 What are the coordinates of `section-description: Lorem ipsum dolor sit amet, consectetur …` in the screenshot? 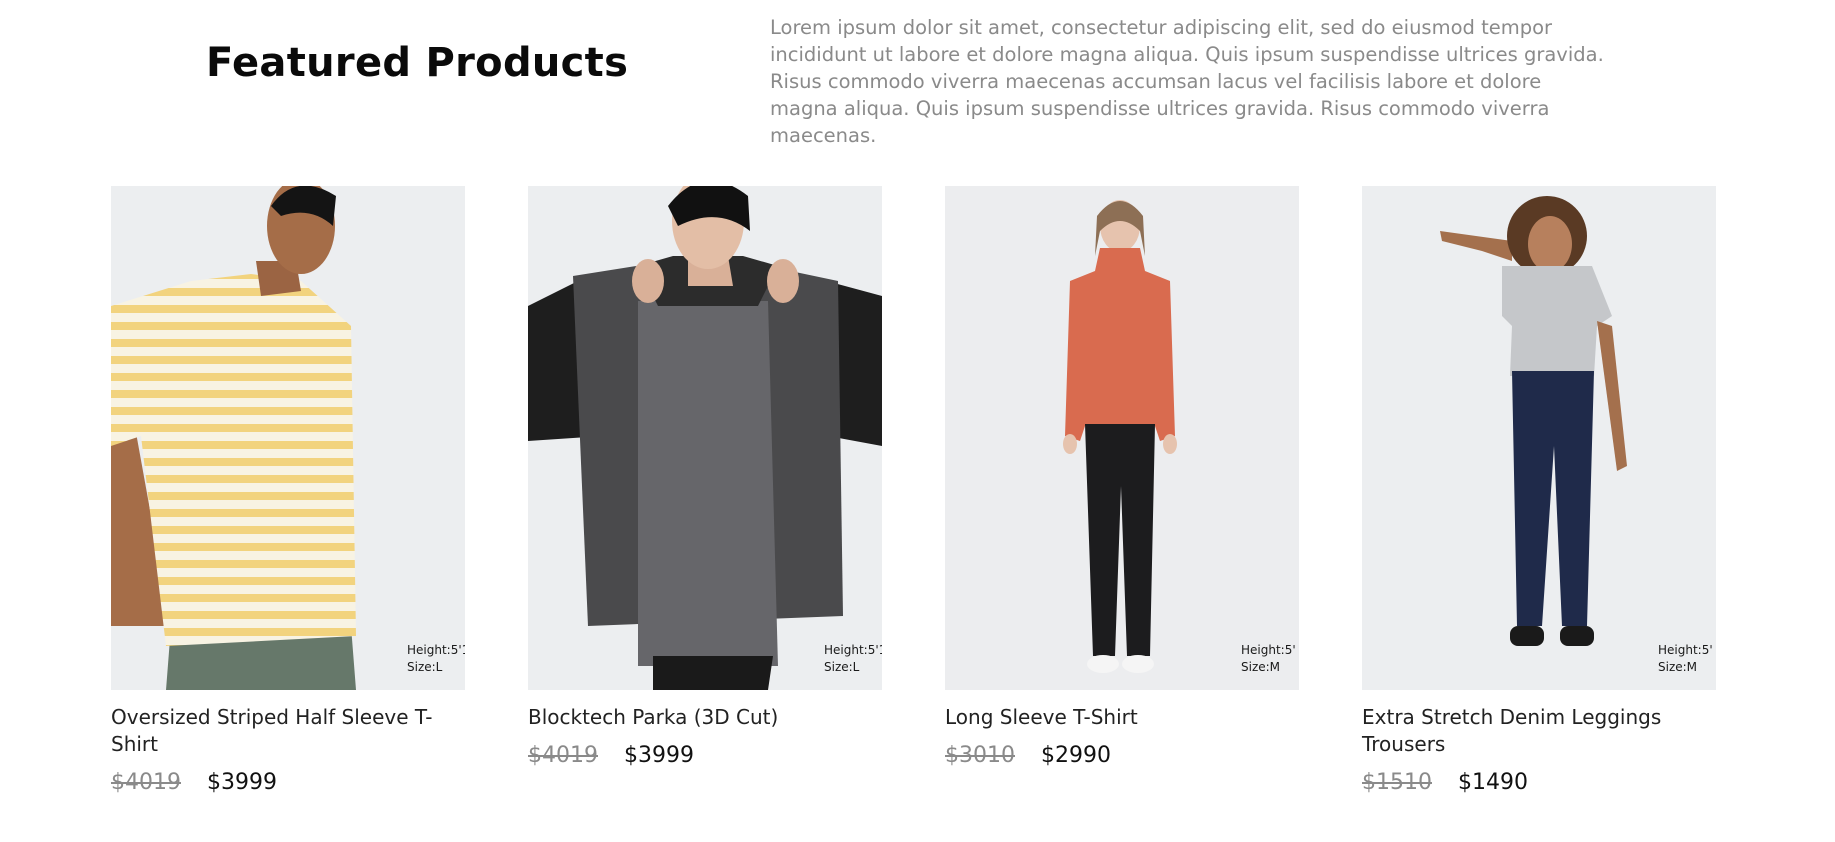 It's located at (1187, 81).